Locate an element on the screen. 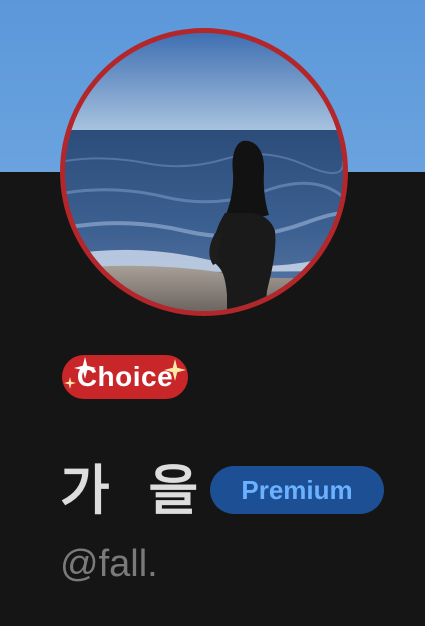 The width and height of the screenshot is (425, 626). premium-label: Premium is located at coordinates (297, 489).